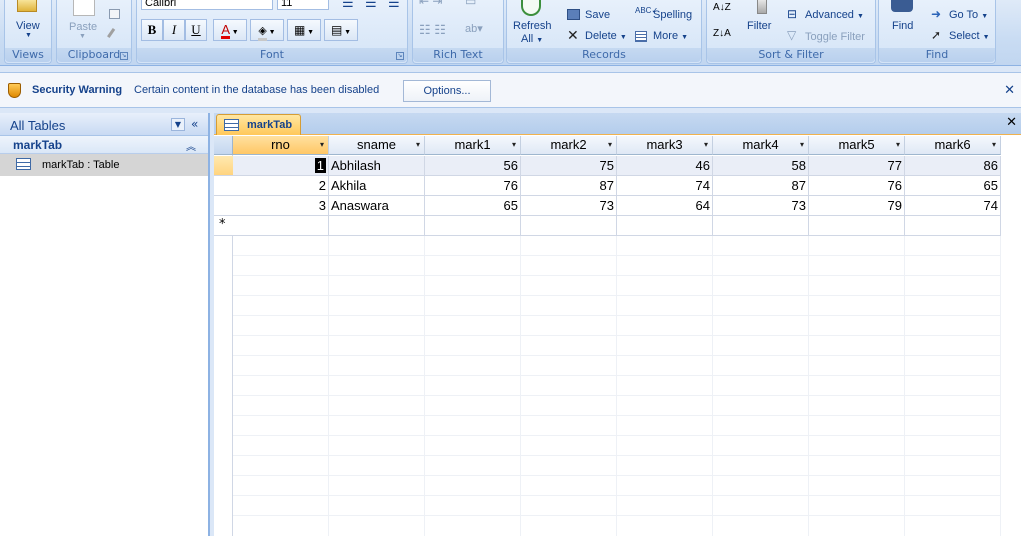 This screenshot has height=536, width=1021. What do you see at coordinates (196, 30) in the screenshot?
I see `underline-button: U` at bounding box center [196, 30].